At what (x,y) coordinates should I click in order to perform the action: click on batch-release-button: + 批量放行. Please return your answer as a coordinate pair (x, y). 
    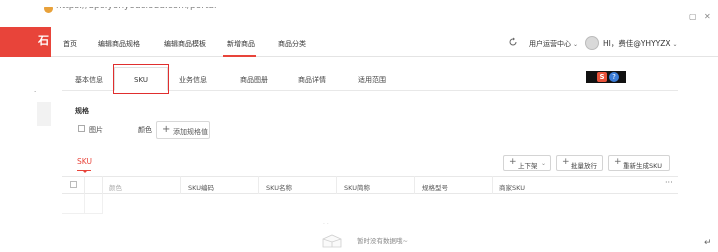
    Looking at the image, I should click on (579, 163).